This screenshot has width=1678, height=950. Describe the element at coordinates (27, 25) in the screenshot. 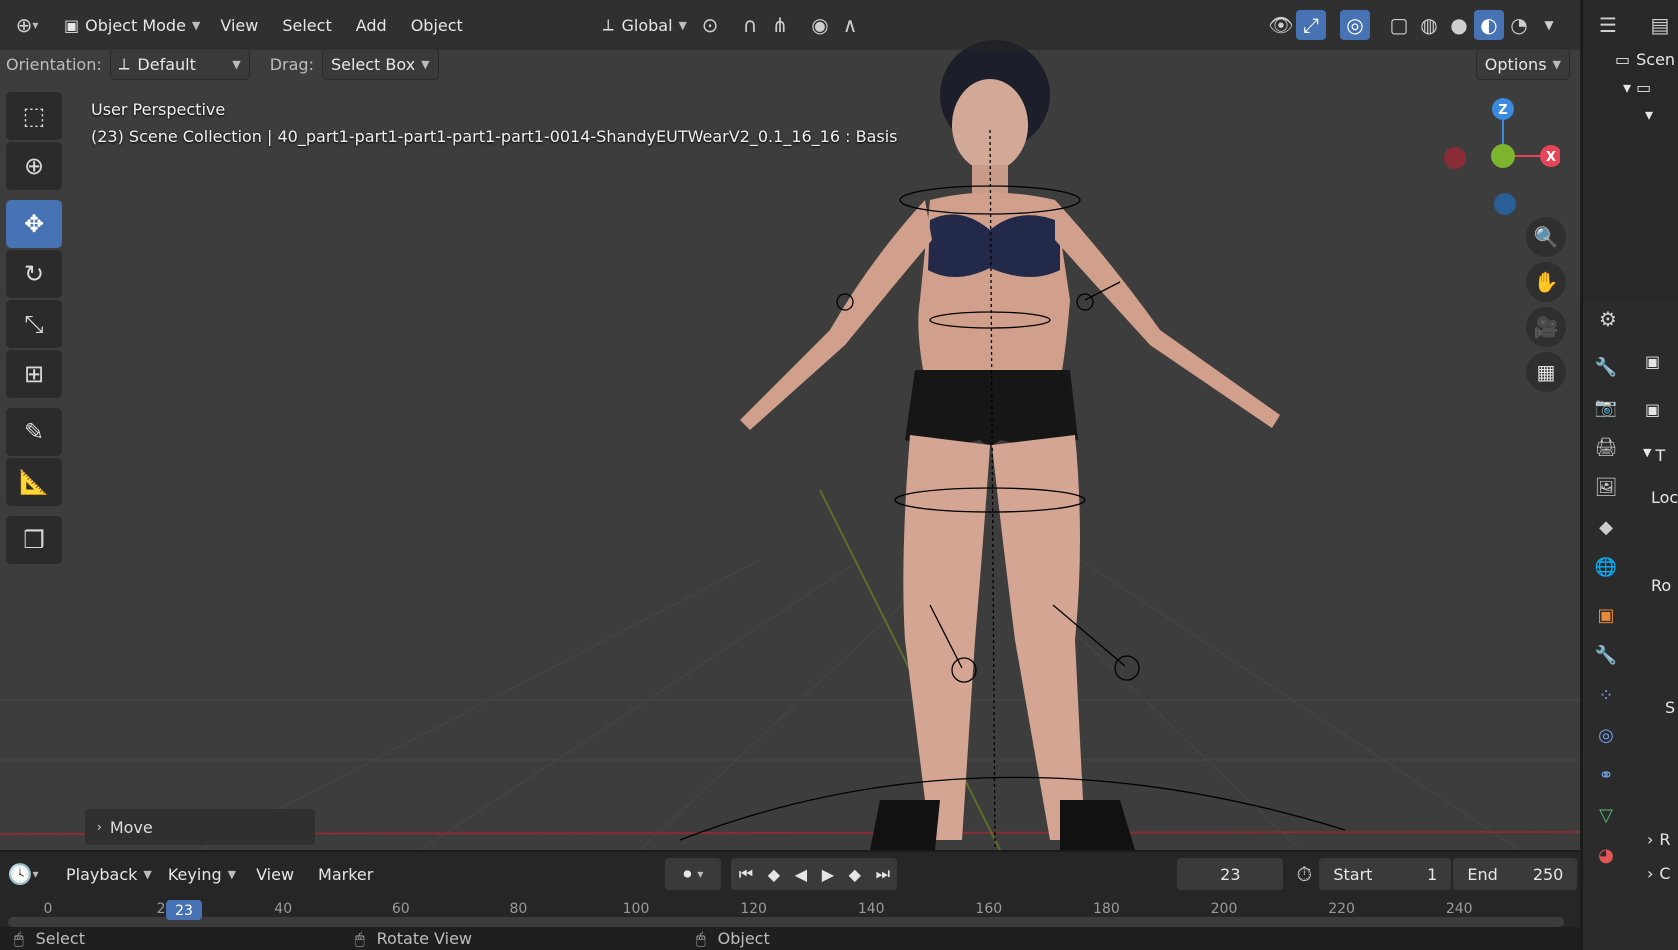

I see `editor-type-icon: ⊕ ▾` at that location.